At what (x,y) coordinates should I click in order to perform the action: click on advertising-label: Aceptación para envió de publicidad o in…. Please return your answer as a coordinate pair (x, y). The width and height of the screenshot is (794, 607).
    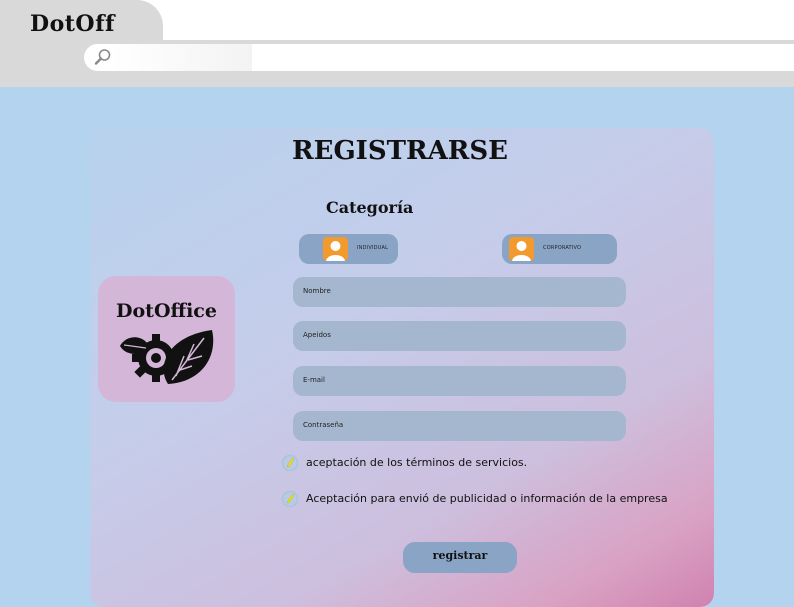
    Looking at the image, I should click on (487, 498).